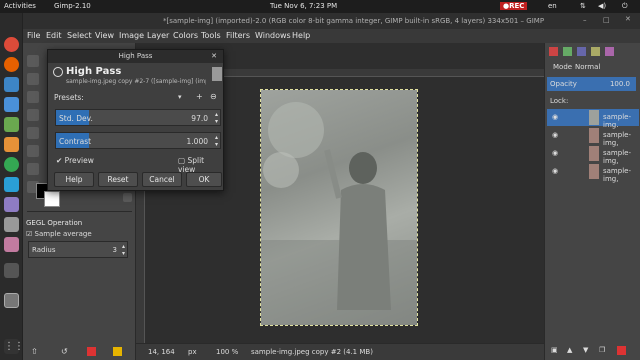  What do you see at coordinates (11, 300) in the screenshot?
I see `gimp-icon` at bounding box center [11, 300].